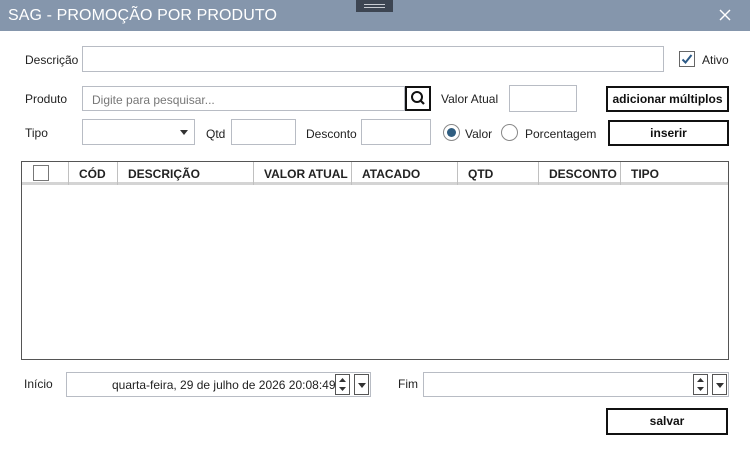  Describe the element at coordinates (667, 421) in the screenshot. I see `salvar-button: salvar` at that location.